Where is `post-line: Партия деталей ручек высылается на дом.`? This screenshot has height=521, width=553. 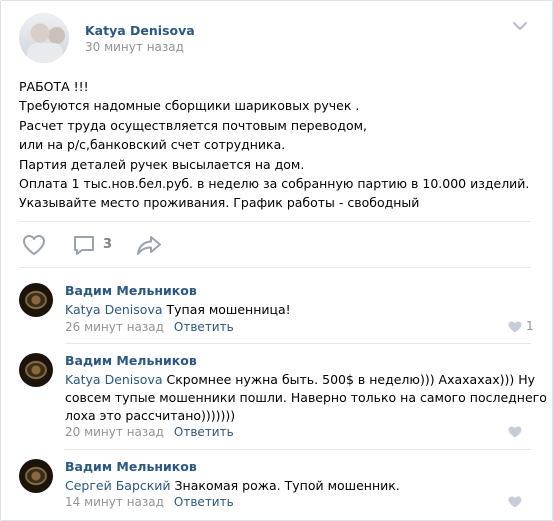 post-line: Партия деталей ручек высылается на дом. is located at coordinates (162, 164).